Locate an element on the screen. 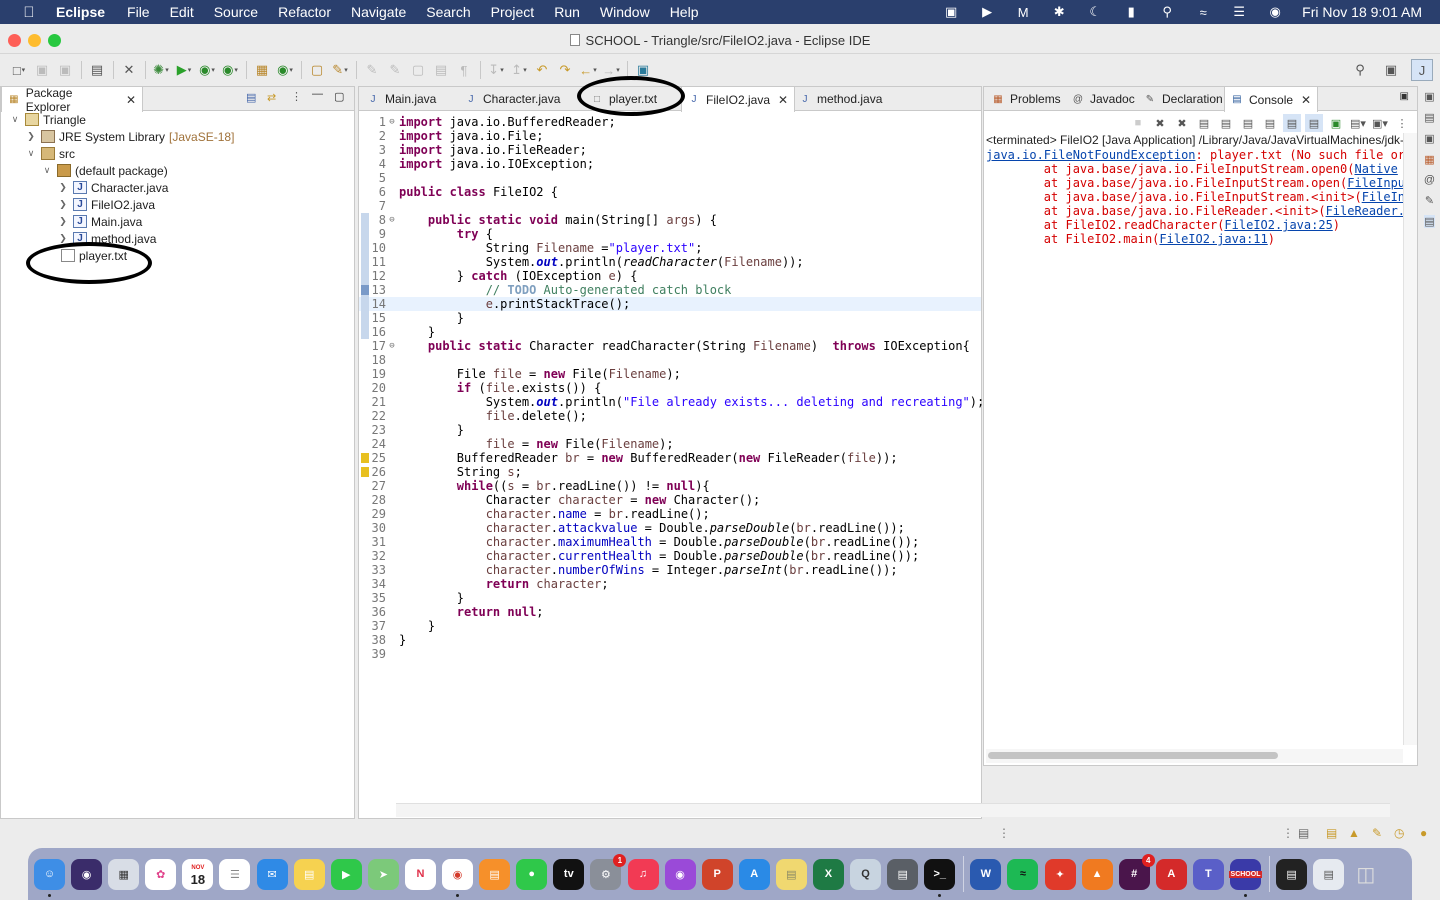 This screenshot has height=900, width=1440. pin-console-icon: ▤ is located at coordinates (1292, 123).